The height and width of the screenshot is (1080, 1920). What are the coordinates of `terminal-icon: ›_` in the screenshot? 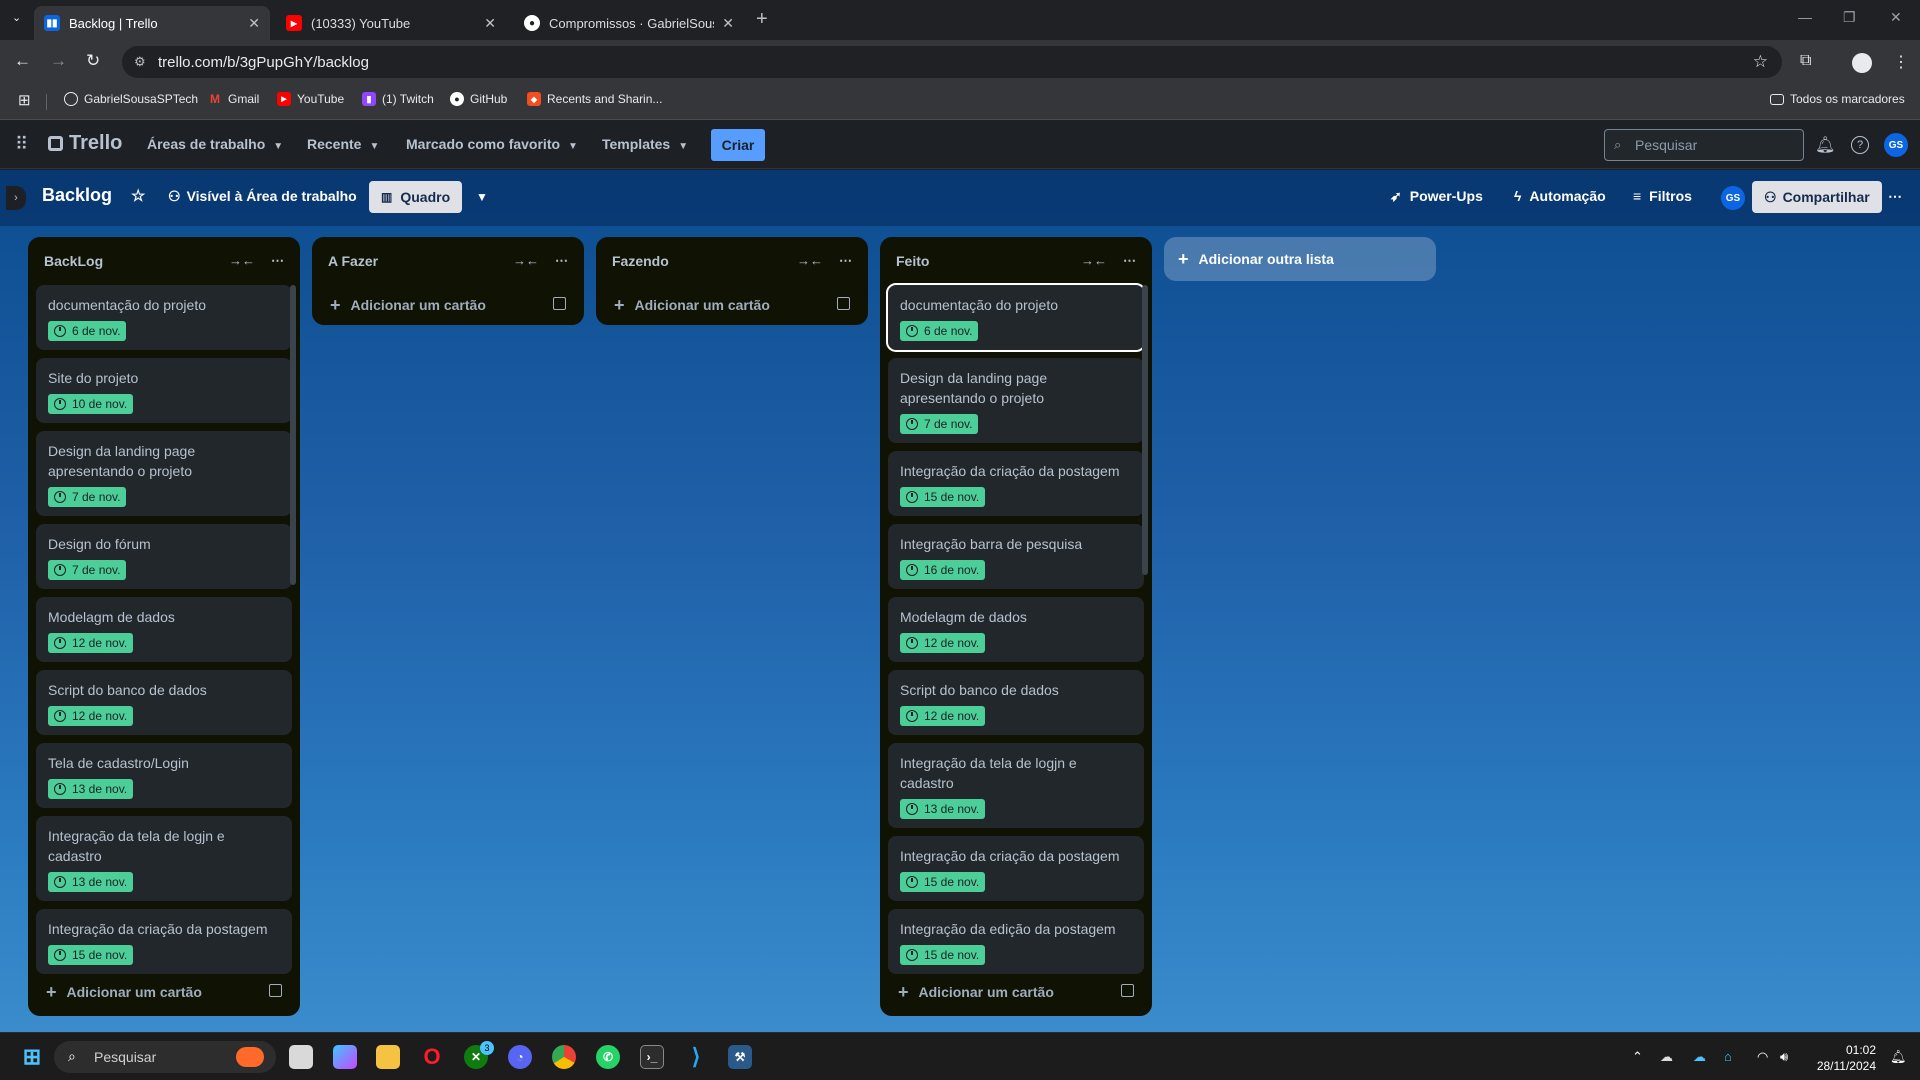 It's located at (652, 1057).